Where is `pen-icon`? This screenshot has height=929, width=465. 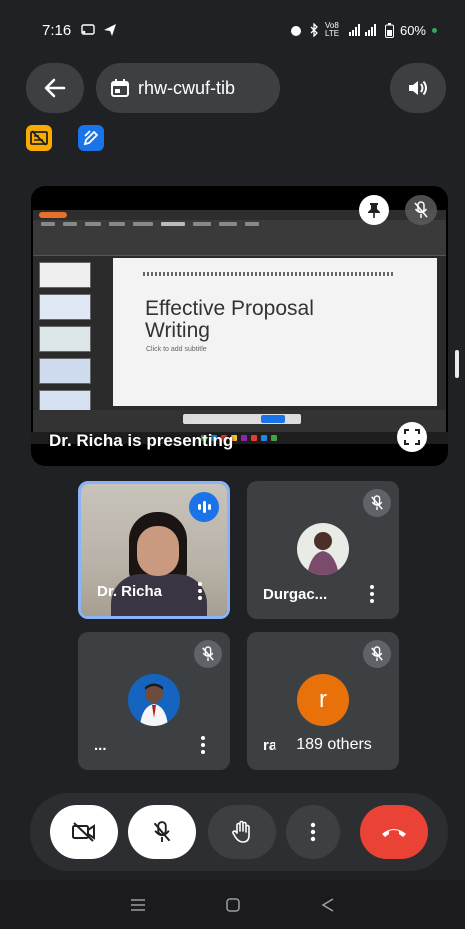
pen-icon is located at coordinates (91, 138).